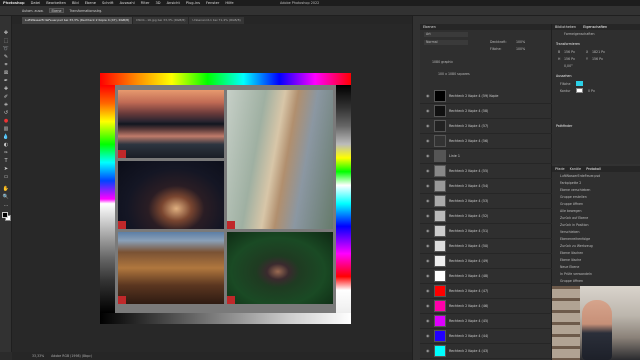 The width and height of the screenshot is (640, 360). What do you see at coordinates (6, 89) in the screenshot?
I see `healing-tool-icon: ✚` at bounding box center [6, 89].